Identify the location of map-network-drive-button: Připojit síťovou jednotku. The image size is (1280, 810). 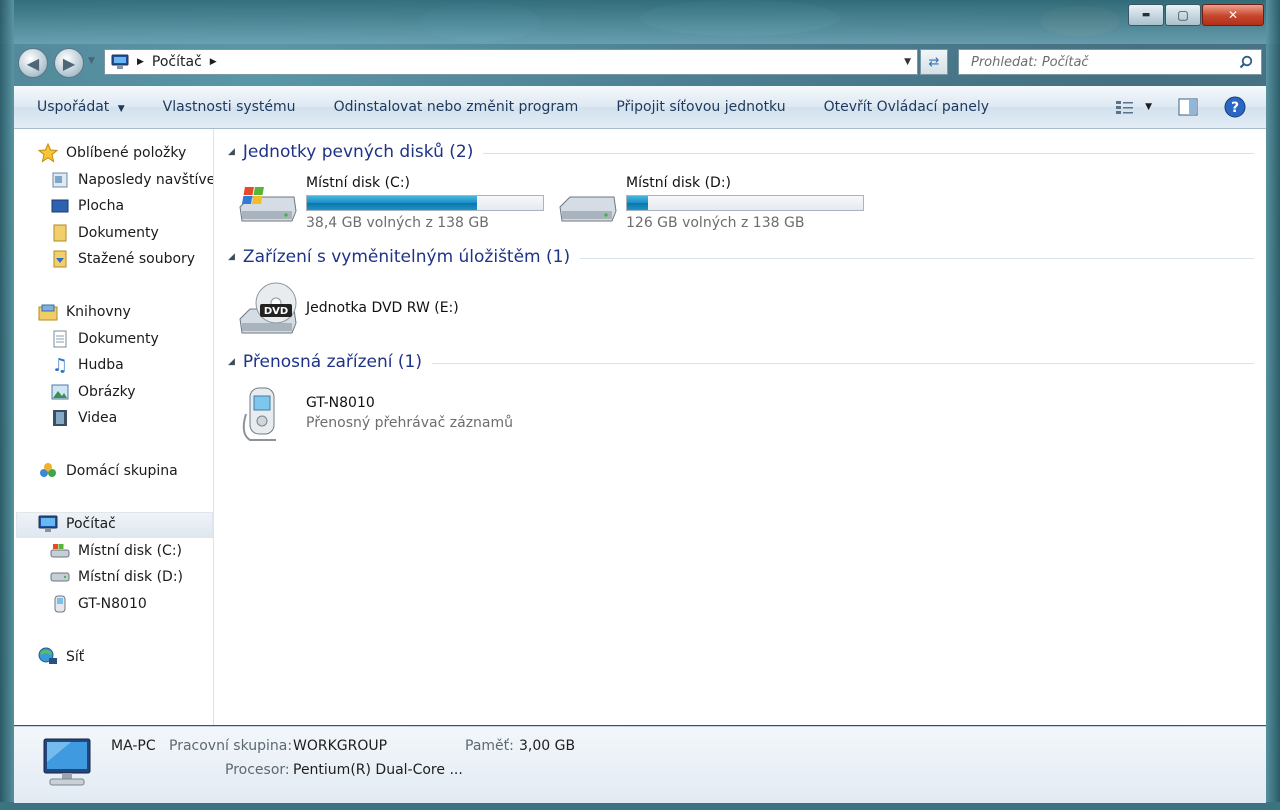
(700, 107).